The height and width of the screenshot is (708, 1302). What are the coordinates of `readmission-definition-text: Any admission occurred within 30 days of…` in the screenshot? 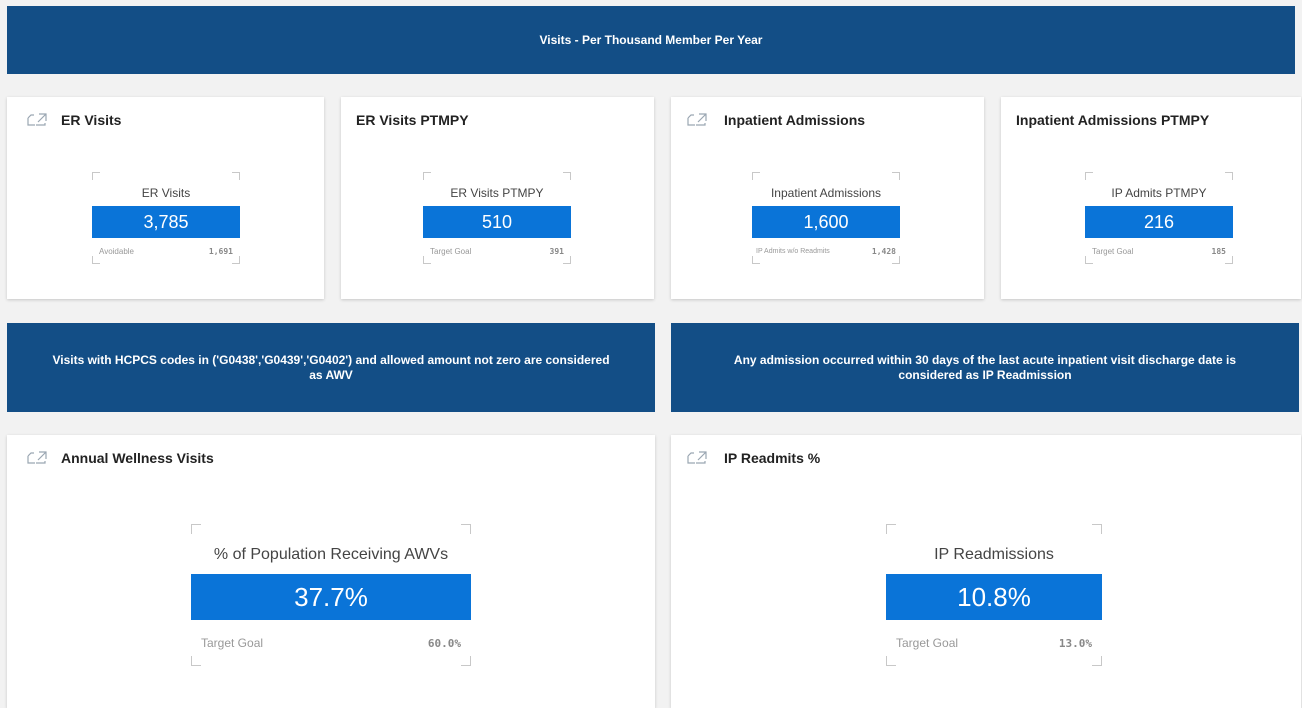 It's located at (985, 367).